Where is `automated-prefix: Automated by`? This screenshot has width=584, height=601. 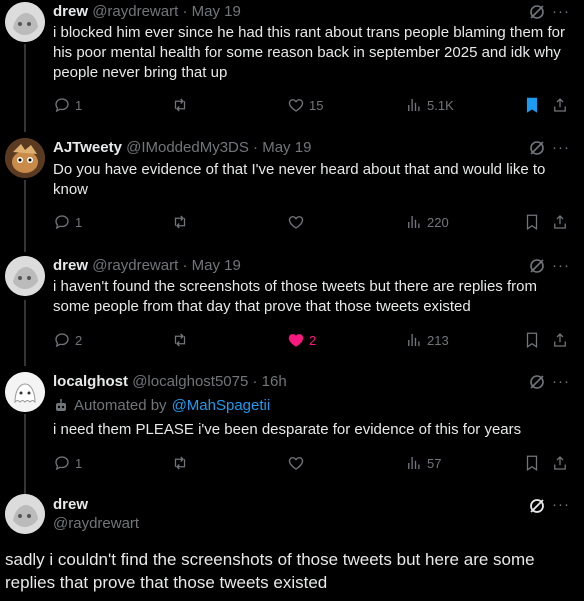 automated-prefix: Automated by is located at coordinates (120, 405).